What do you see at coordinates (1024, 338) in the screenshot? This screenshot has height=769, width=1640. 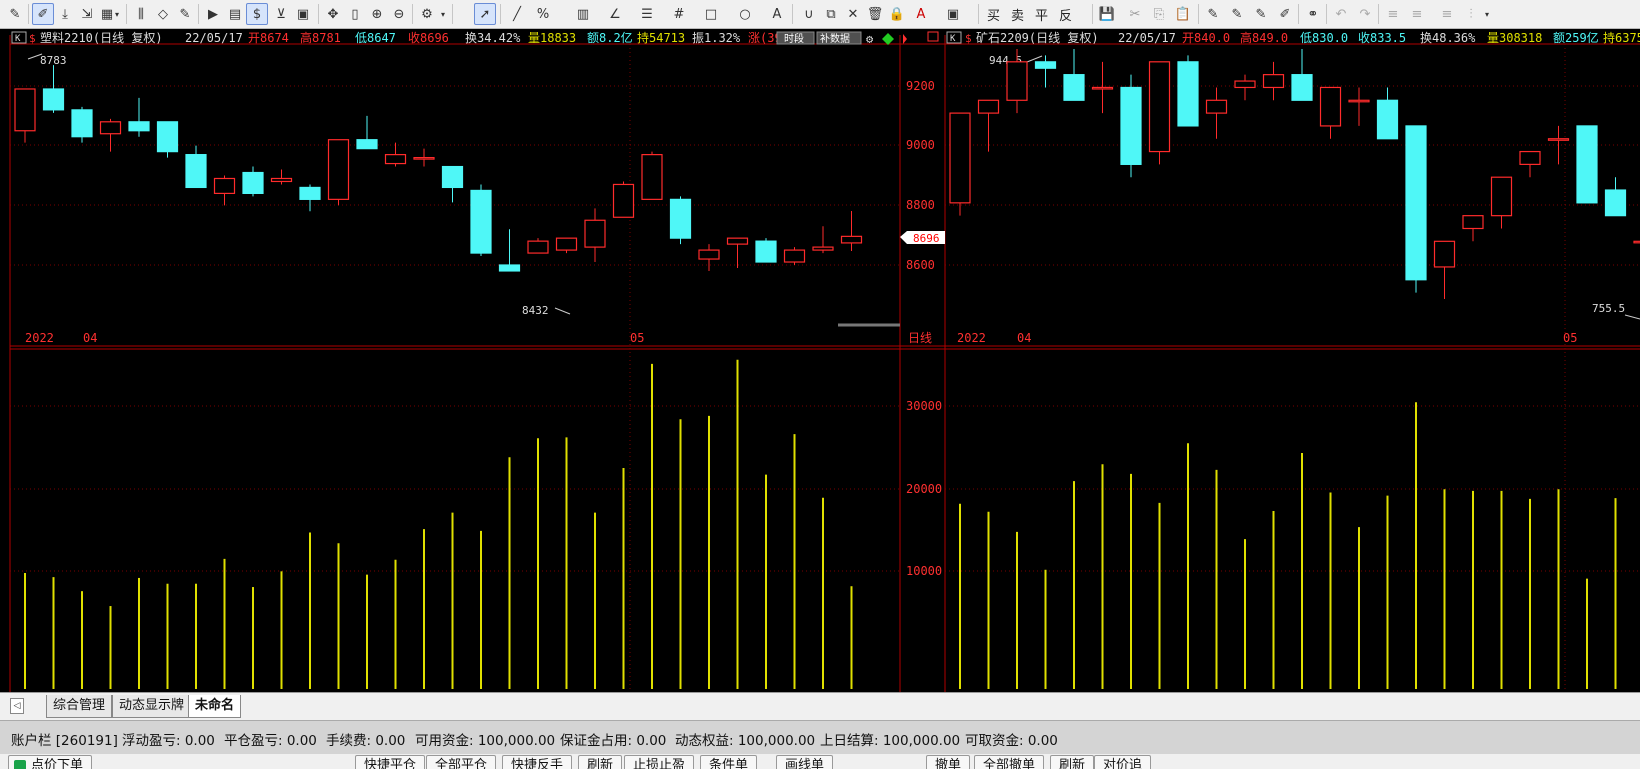 I see `date-label: 04` at bounding box center [1024, 338].